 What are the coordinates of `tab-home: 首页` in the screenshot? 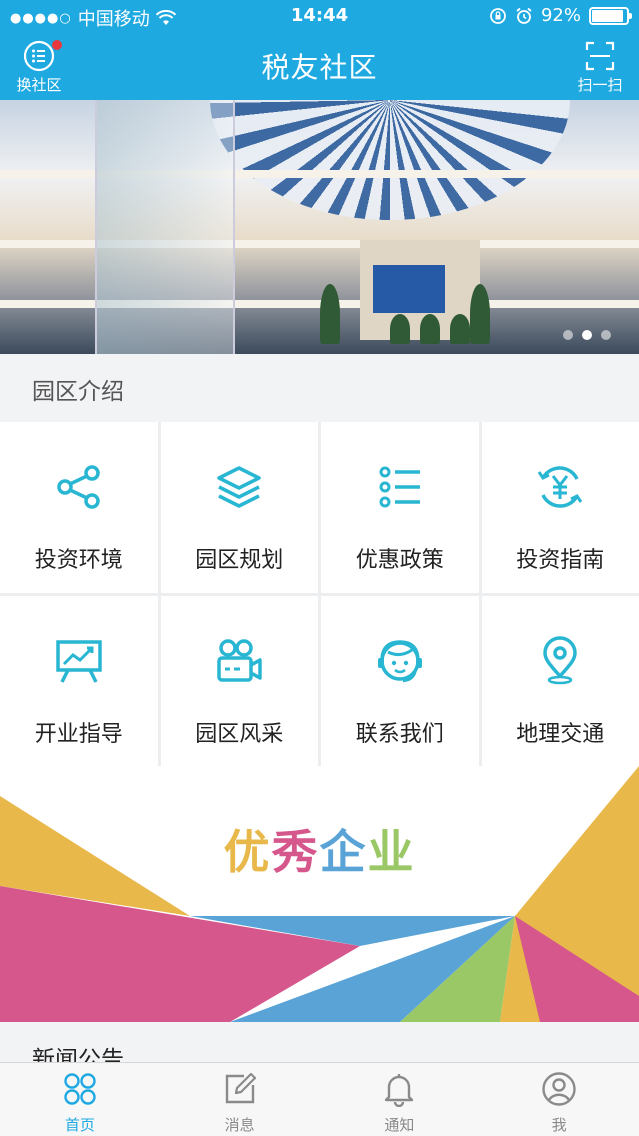 It's located at (80, 1099).